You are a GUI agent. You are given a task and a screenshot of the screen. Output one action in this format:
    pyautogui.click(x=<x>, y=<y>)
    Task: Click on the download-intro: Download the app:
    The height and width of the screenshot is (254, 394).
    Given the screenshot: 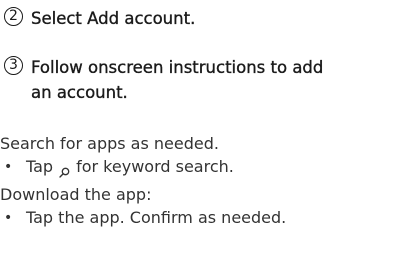 What is the action you would take?
    pyautogui.click(x=76, y=194)
    